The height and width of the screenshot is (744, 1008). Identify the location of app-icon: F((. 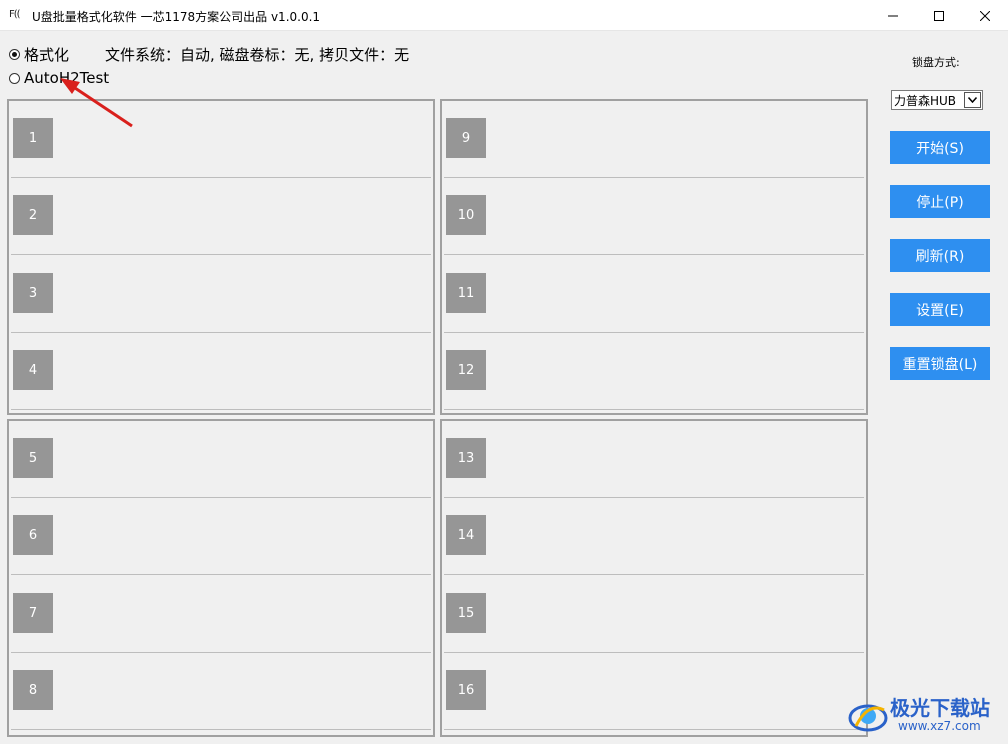
(15, 14).